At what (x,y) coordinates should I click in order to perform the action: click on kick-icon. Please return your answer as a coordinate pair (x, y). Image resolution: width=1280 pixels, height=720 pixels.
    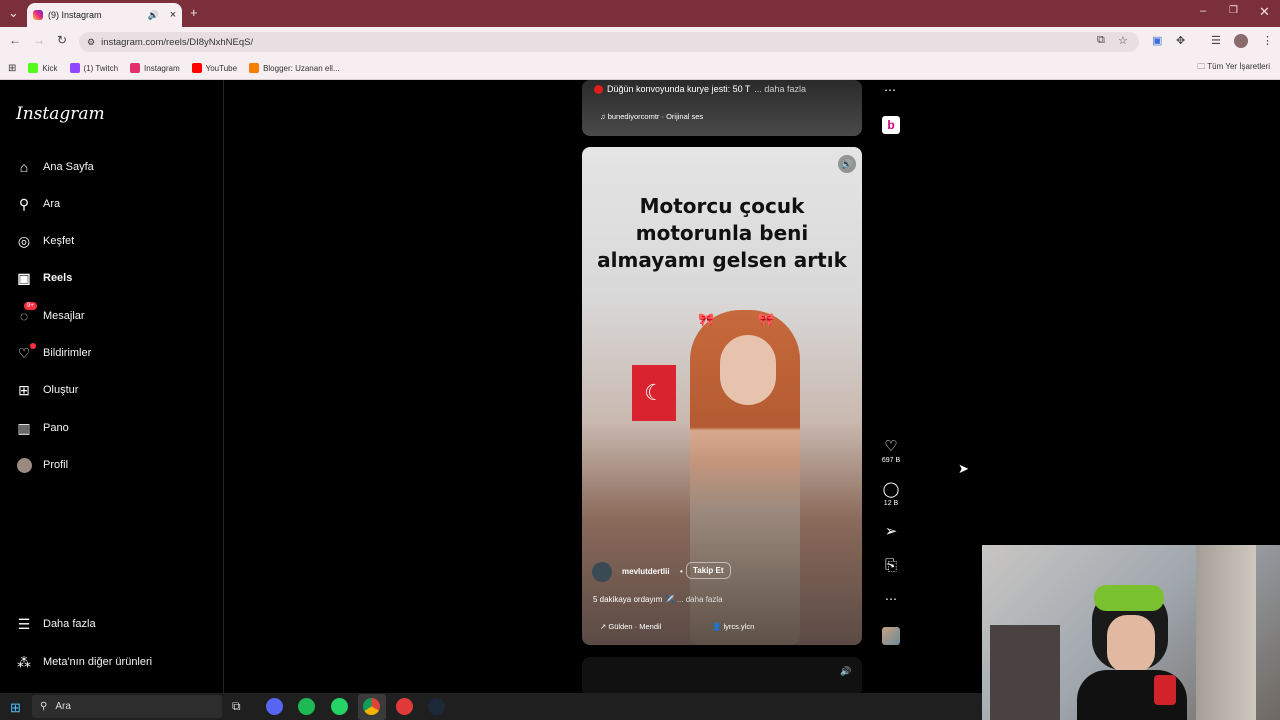
    Looking at the image, I should click on (33, 68).